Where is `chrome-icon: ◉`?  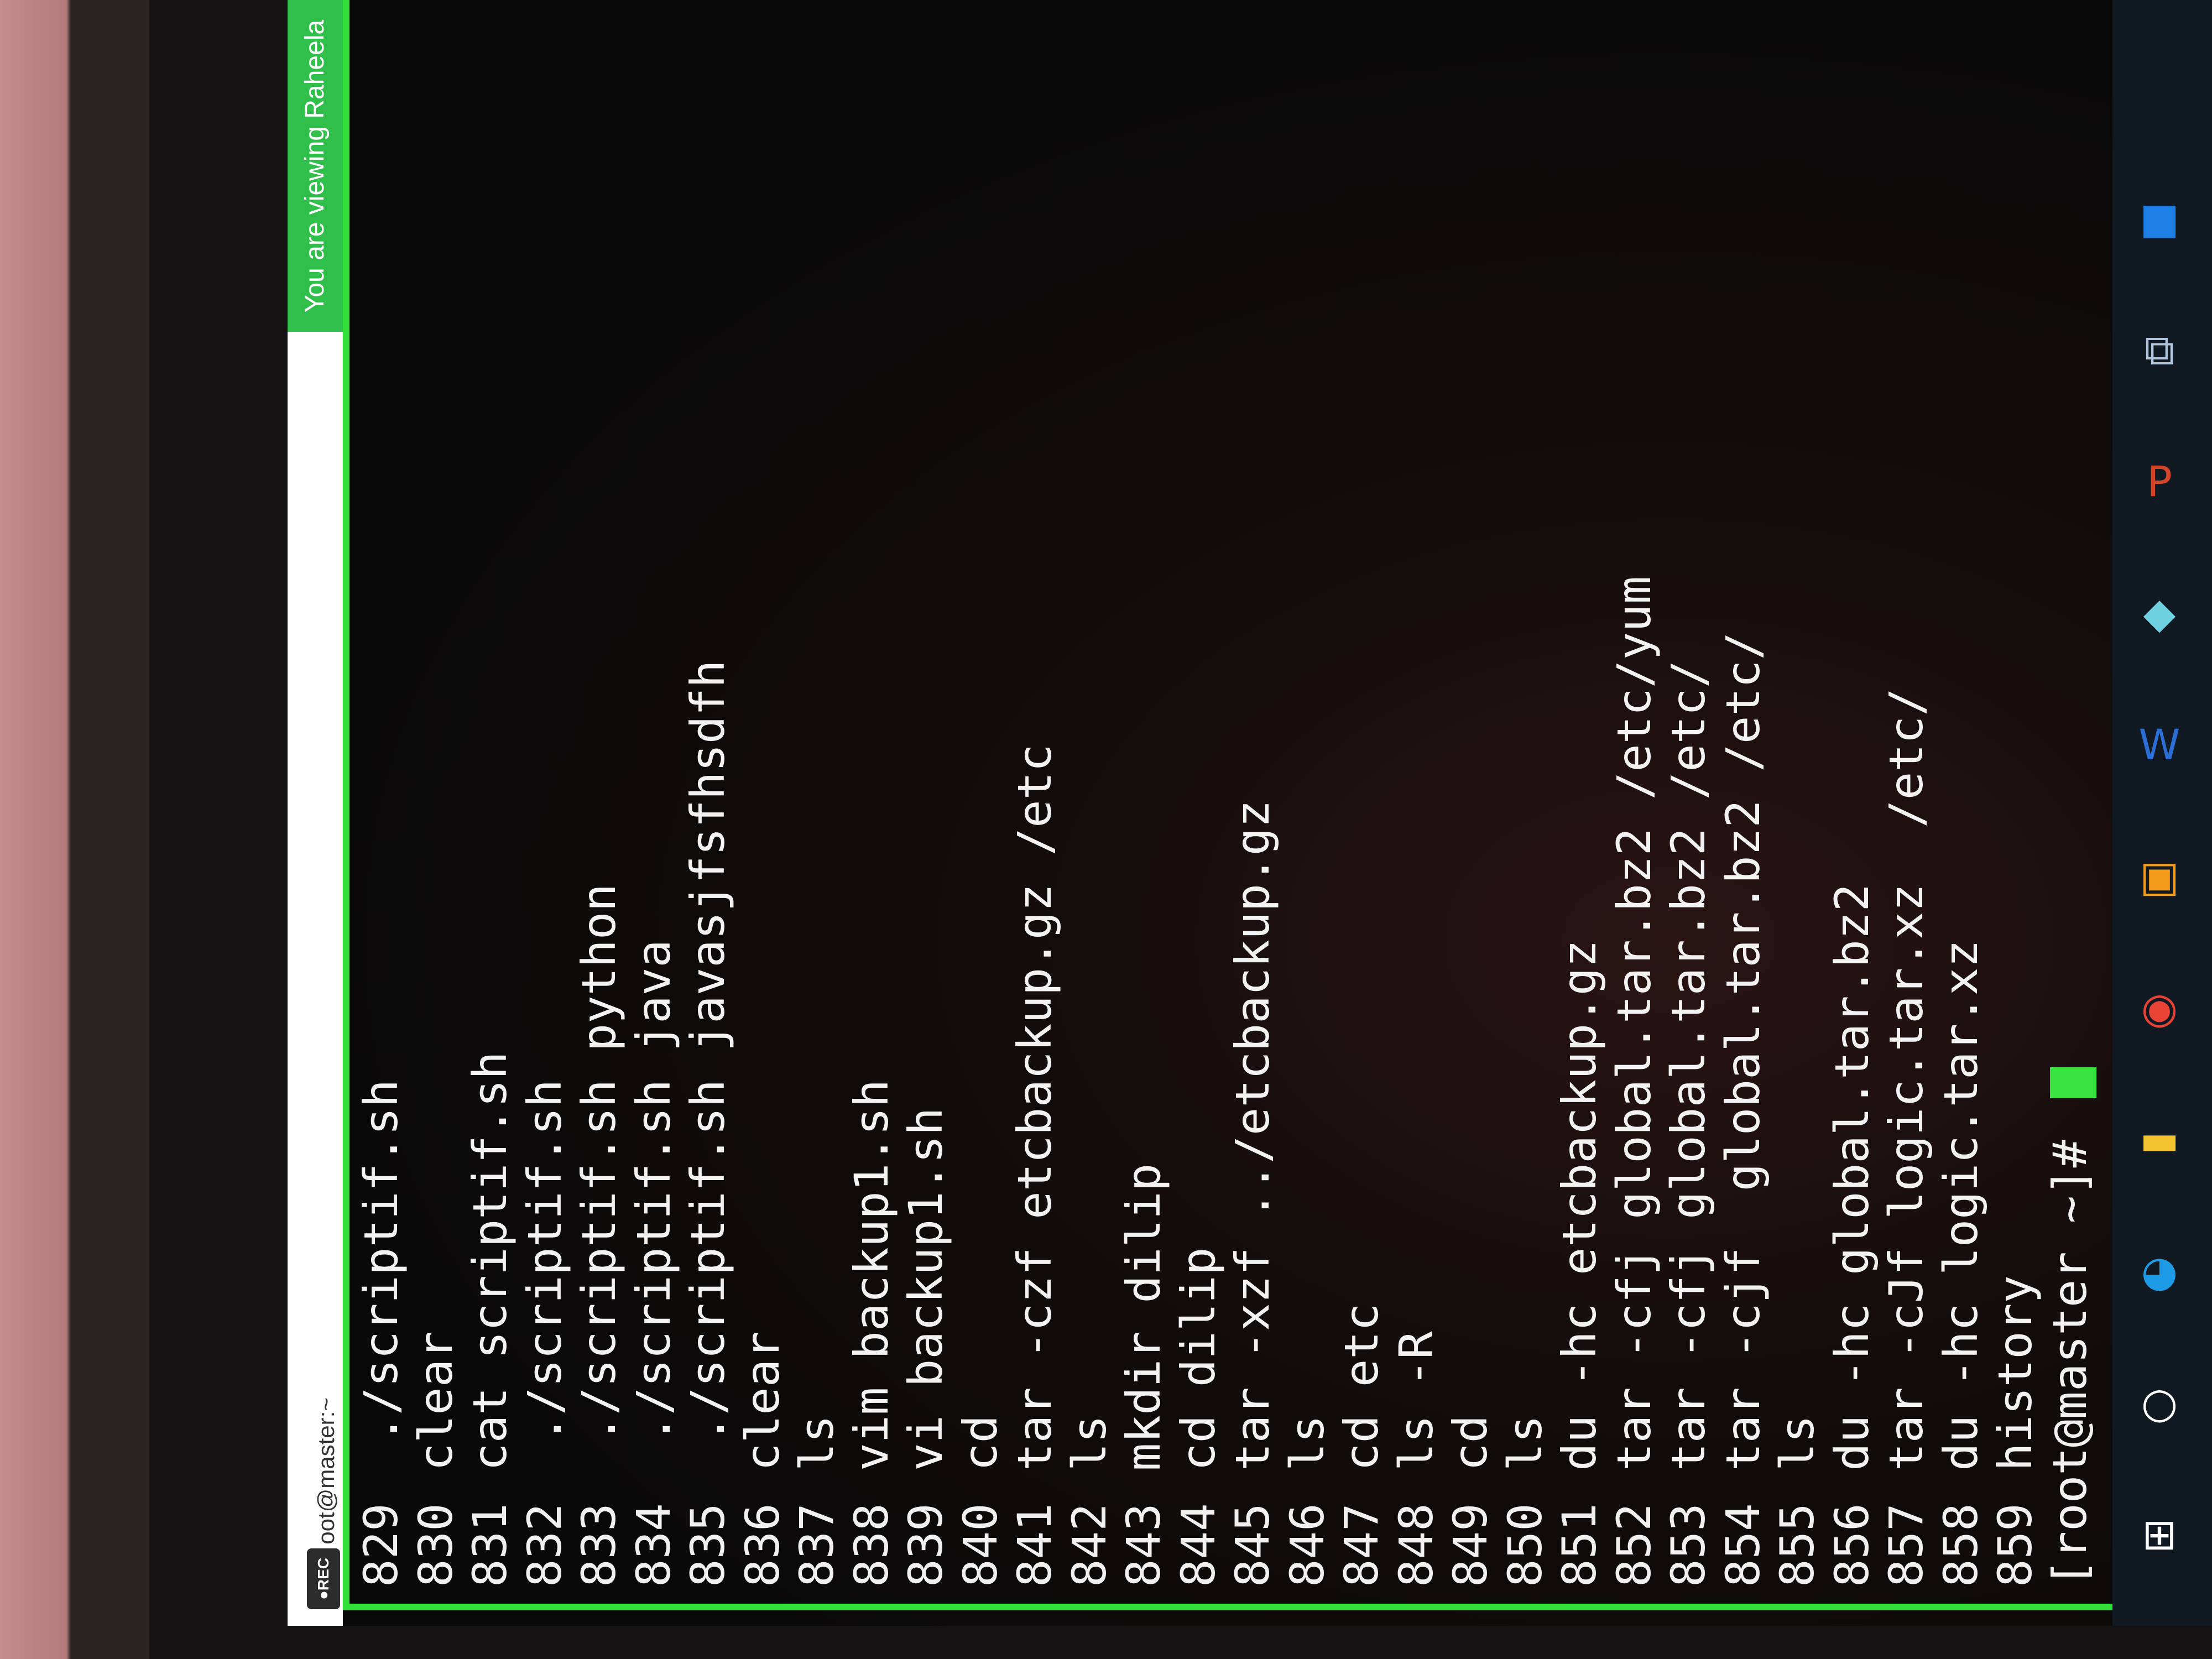 chrome-icon: ◉ is located at coordinates (2160, 1009).